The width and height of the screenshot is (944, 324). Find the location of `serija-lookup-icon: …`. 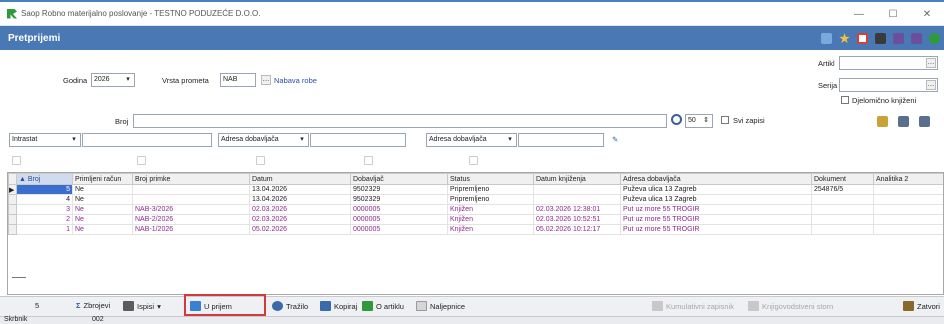

serija-lookup-icon: … is located at coordinates (931, 85).